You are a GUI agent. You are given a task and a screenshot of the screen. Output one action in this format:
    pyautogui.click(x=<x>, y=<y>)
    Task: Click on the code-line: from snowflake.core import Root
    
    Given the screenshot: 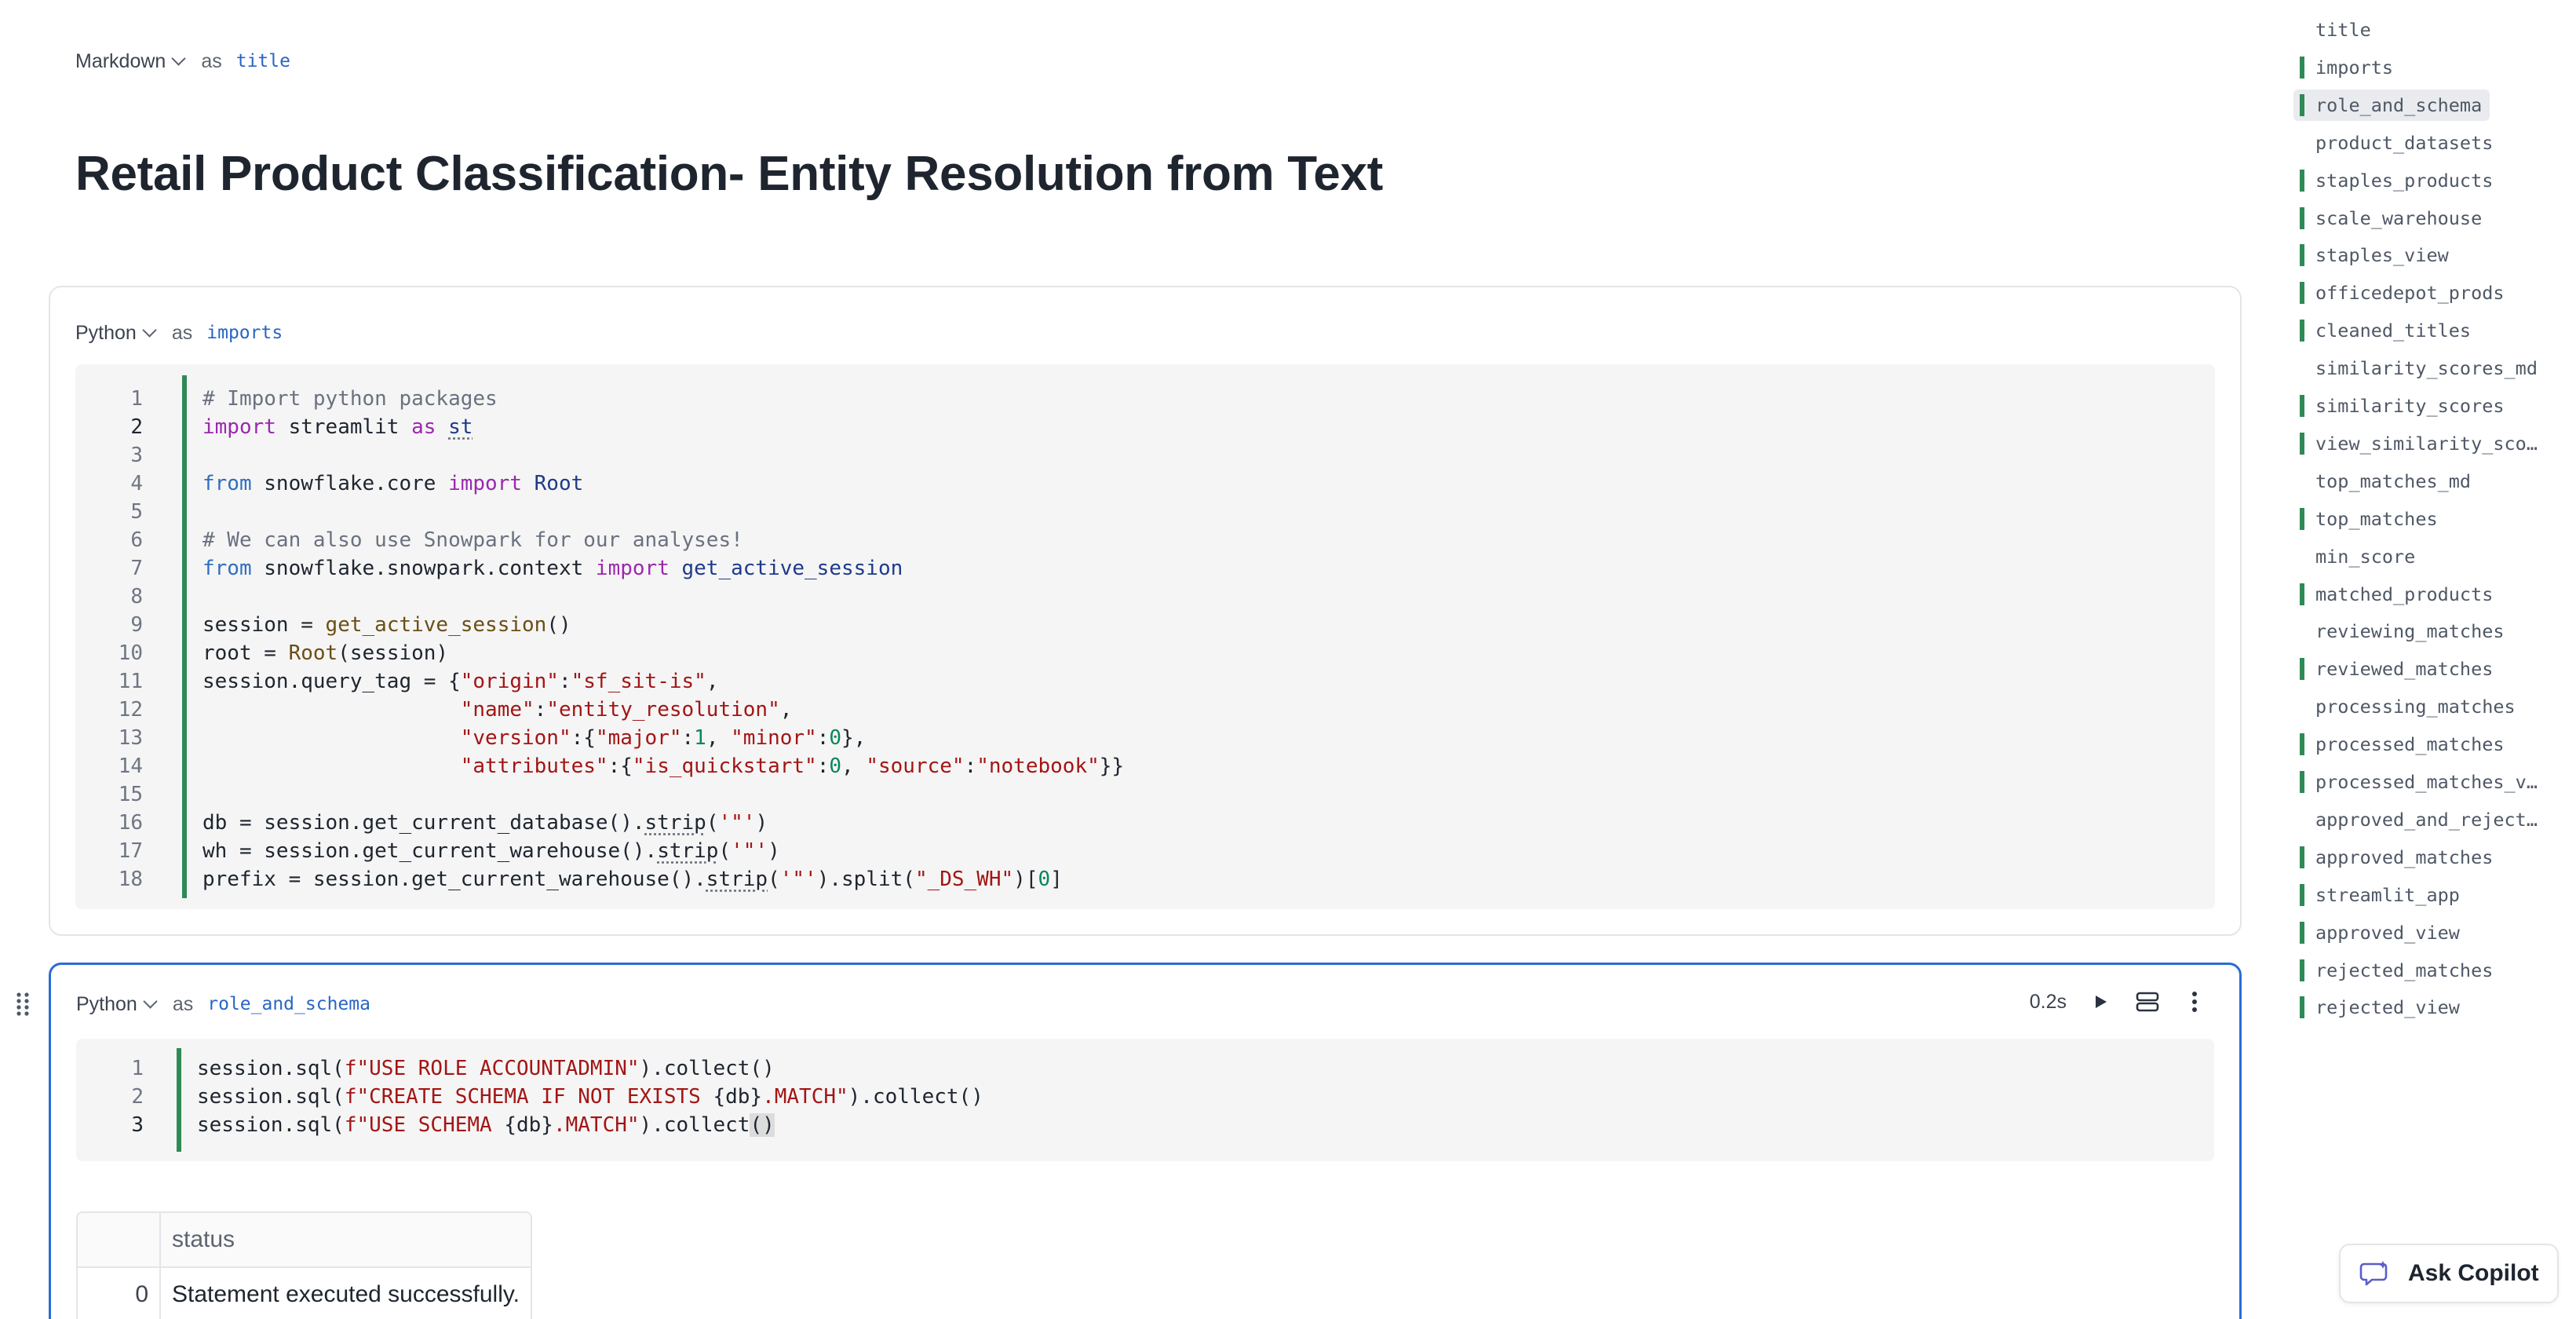 What is the action you would take?
    pyautogui.click(x=663, y=484)
    